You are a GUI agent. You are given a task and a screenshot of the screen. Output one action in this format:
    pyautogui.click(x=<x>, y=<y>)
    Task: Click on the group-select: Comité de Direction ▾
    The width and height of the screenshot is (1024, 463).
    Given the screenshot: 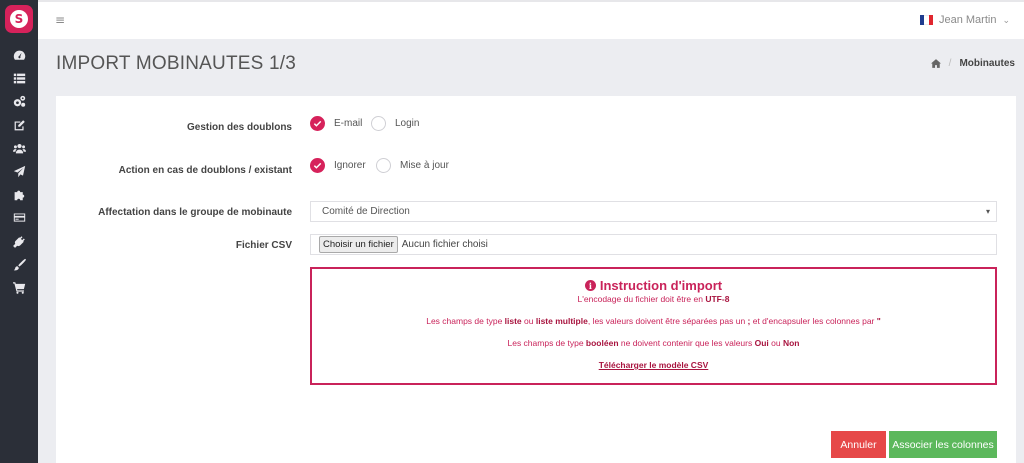 What is the action you would take?
    pyautogui.click(x=653, y=211)
    